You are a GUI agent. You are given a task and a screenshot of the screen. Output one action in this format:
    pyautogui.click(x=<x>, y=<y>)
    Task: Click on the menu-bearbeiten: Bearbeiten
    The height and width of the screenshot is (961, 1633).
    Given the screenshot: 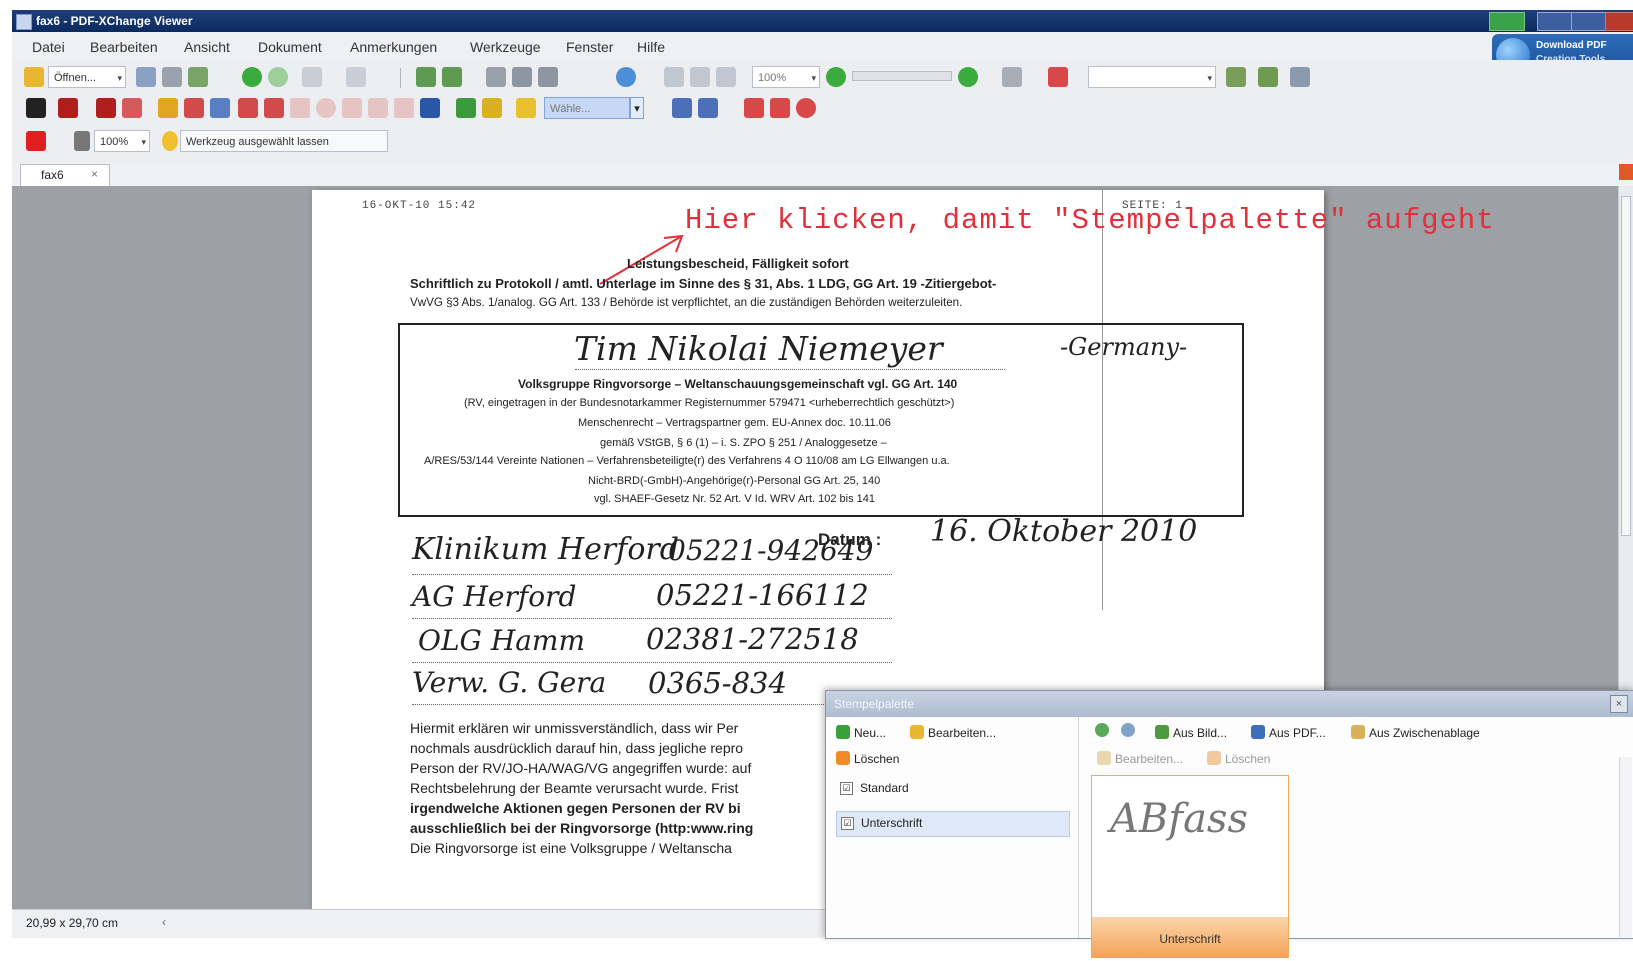 What is the action you would take?
    pyautogui.click(x=124, y=47)
    